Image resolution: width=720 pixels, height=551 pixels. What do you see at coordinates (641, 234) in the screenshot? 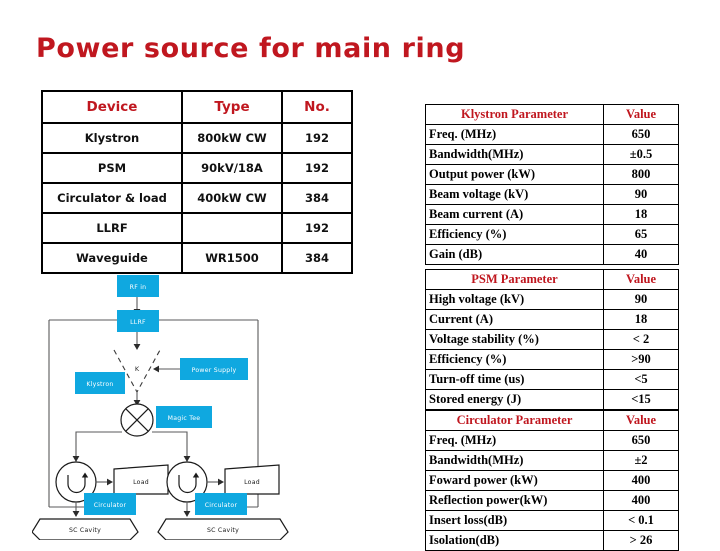
I see `cell-value: 65` at bounding box center [641, 234].